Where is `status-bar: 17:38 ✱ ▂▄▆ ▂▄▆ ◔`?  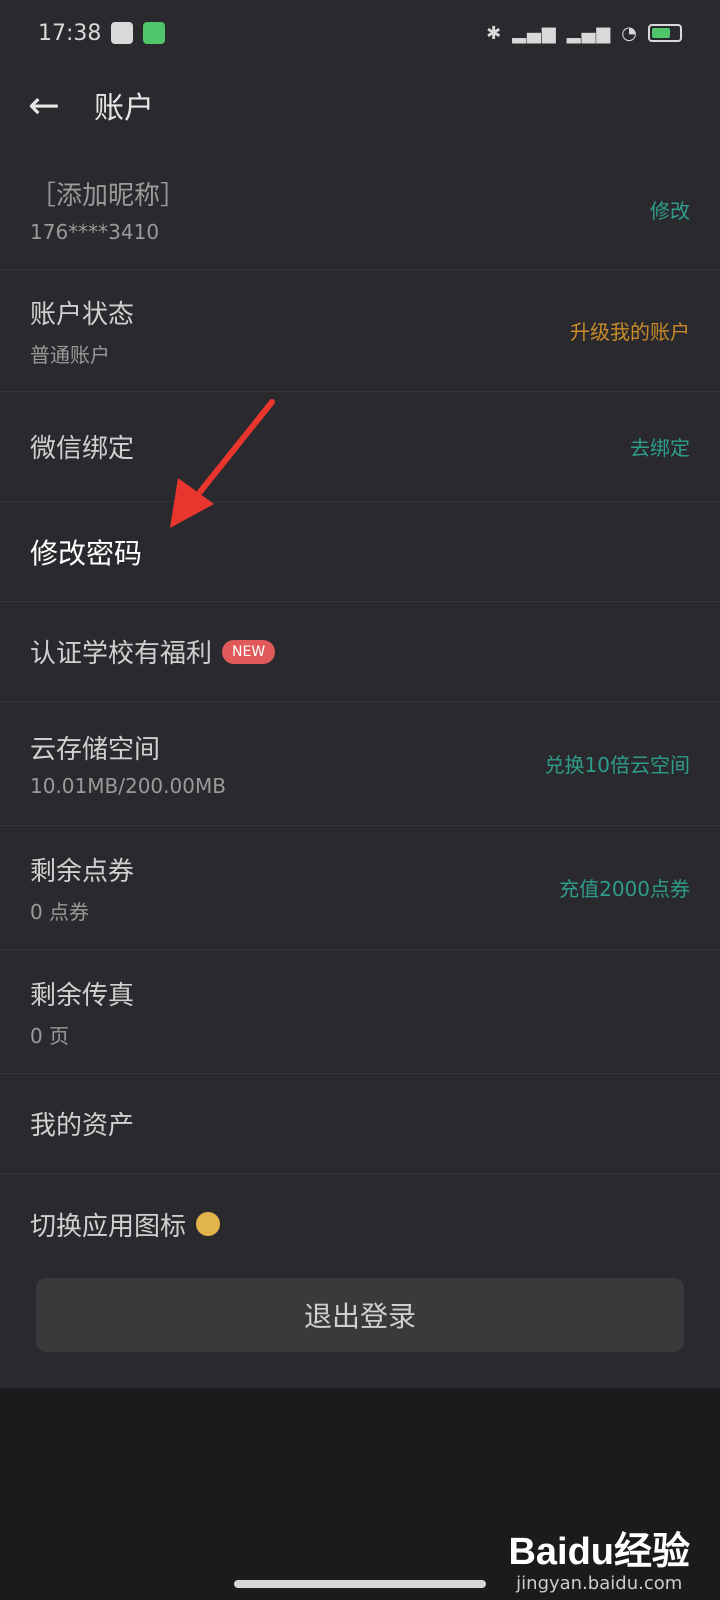 status-bar: 17:38 ✱ ▂▄▆ ▂▄▆ ◔ is located at coordinates (360, 33).